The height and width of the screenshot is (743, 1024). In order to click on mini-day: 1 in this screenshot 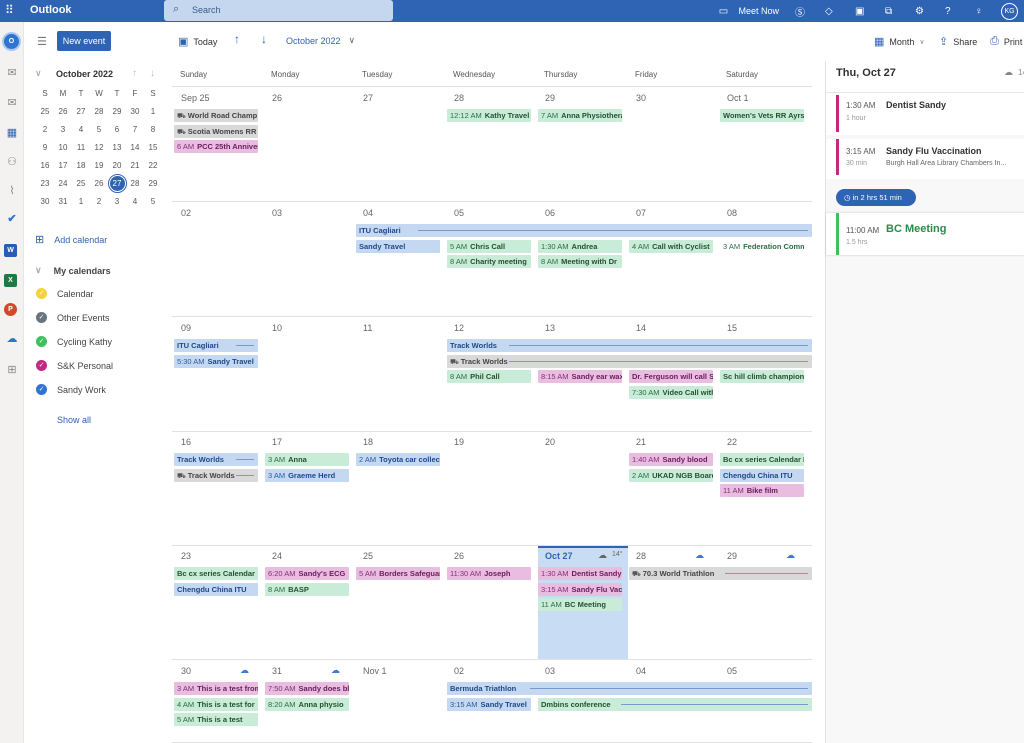, I will do `click(153, 112)`.